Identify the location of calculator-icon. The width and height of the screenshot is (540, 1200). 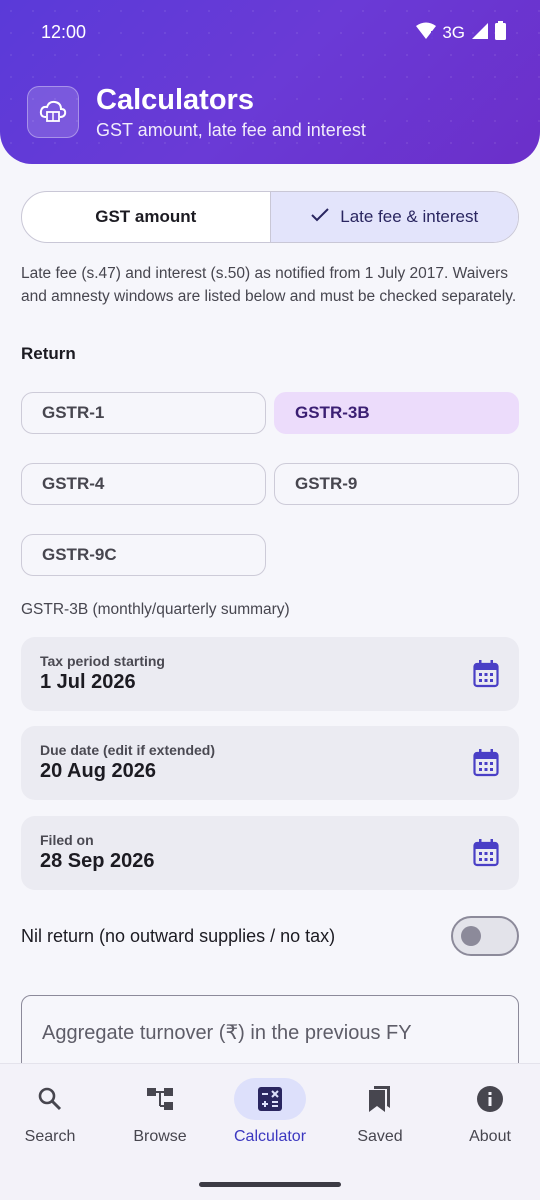
(270, 1099).